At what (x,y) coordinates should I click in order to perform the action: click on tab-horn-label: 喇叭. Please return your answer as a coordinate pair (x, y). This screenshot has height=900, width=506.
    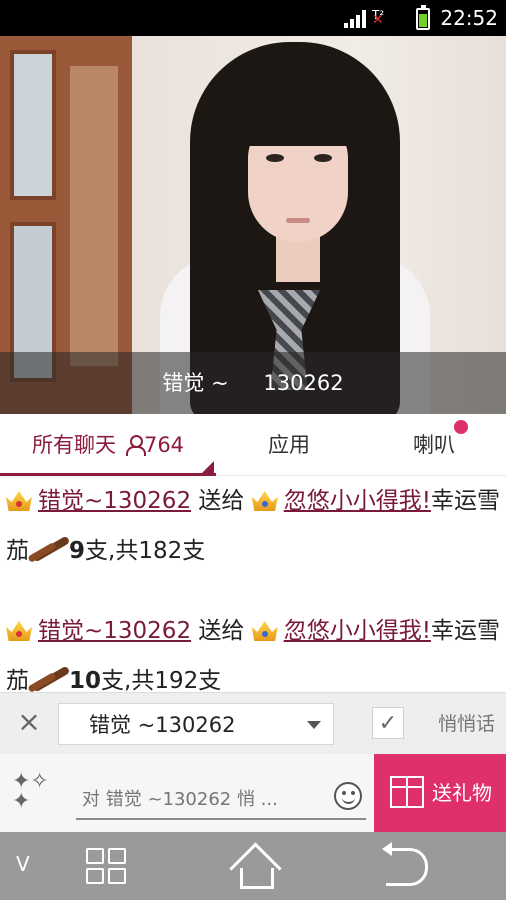
    Looking at the image, I should click on (434, 445).